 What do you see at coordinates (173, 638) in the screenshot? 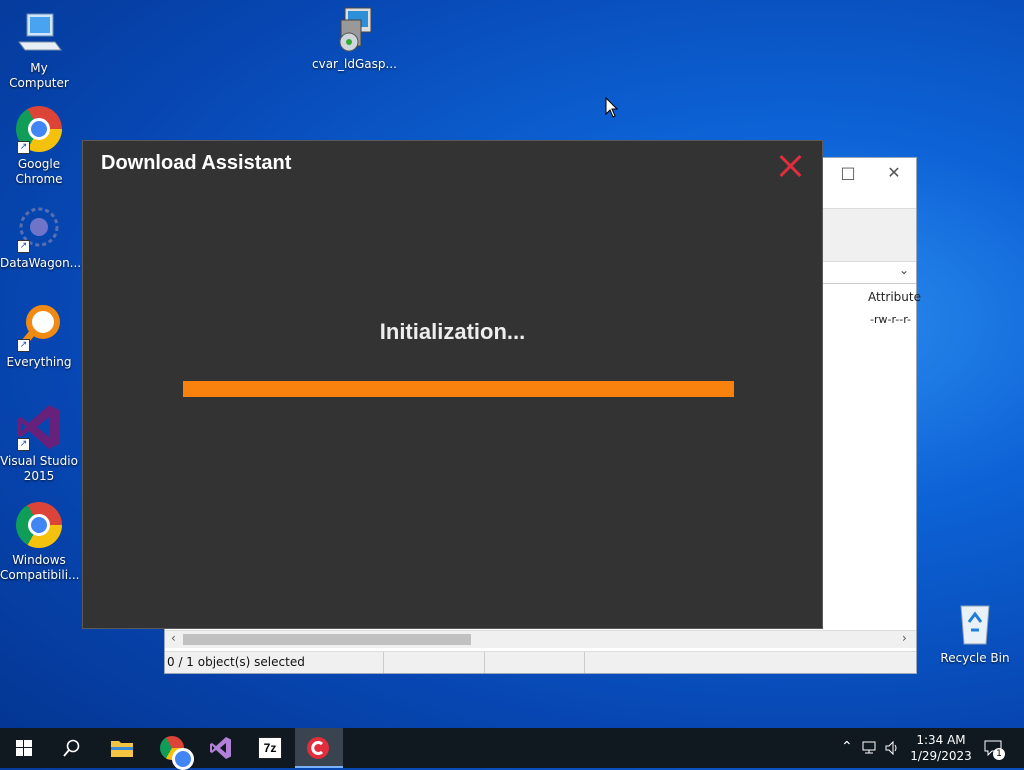
I see `scroll-left-icon: ‹` at bounding box center [173, 638].